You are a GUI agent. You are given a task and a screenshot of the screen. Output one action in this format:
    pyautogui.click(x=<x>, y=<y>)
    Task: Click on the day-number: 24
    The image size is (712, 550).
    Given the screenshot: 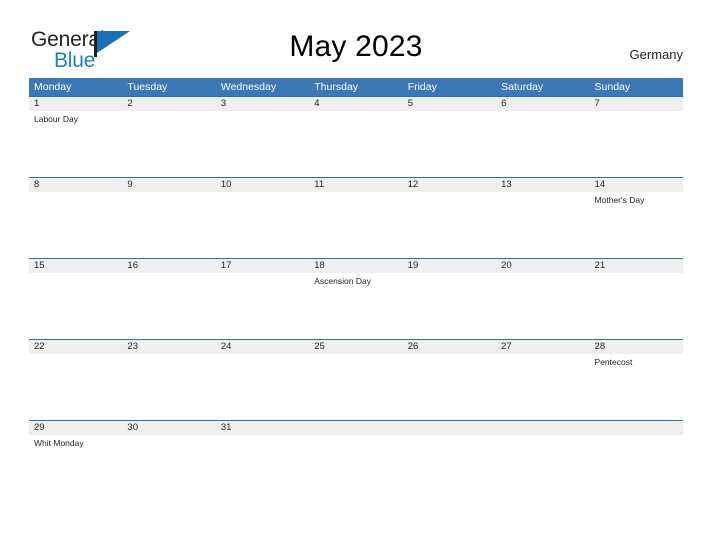 What is the action you would take?
    pyautogui.click(x=262, y=347)
    